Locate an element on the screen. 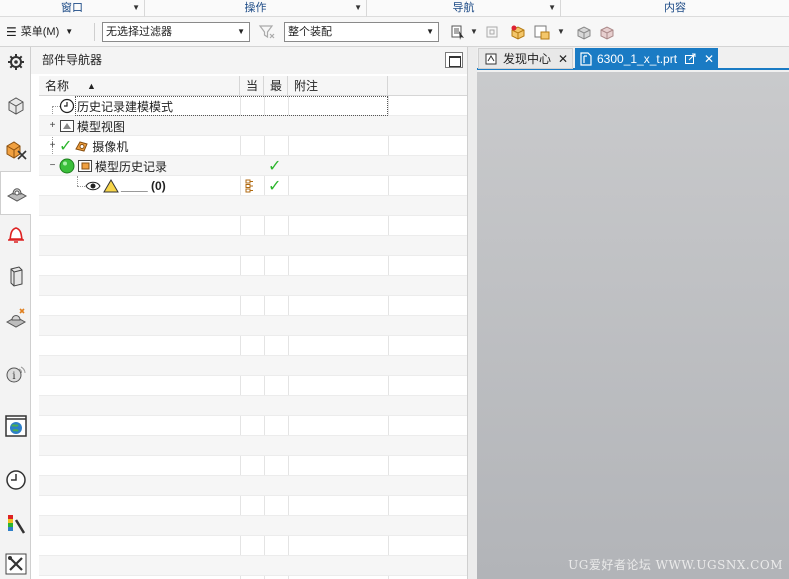  part-navigator-tab is located at coordinates (16, 193).